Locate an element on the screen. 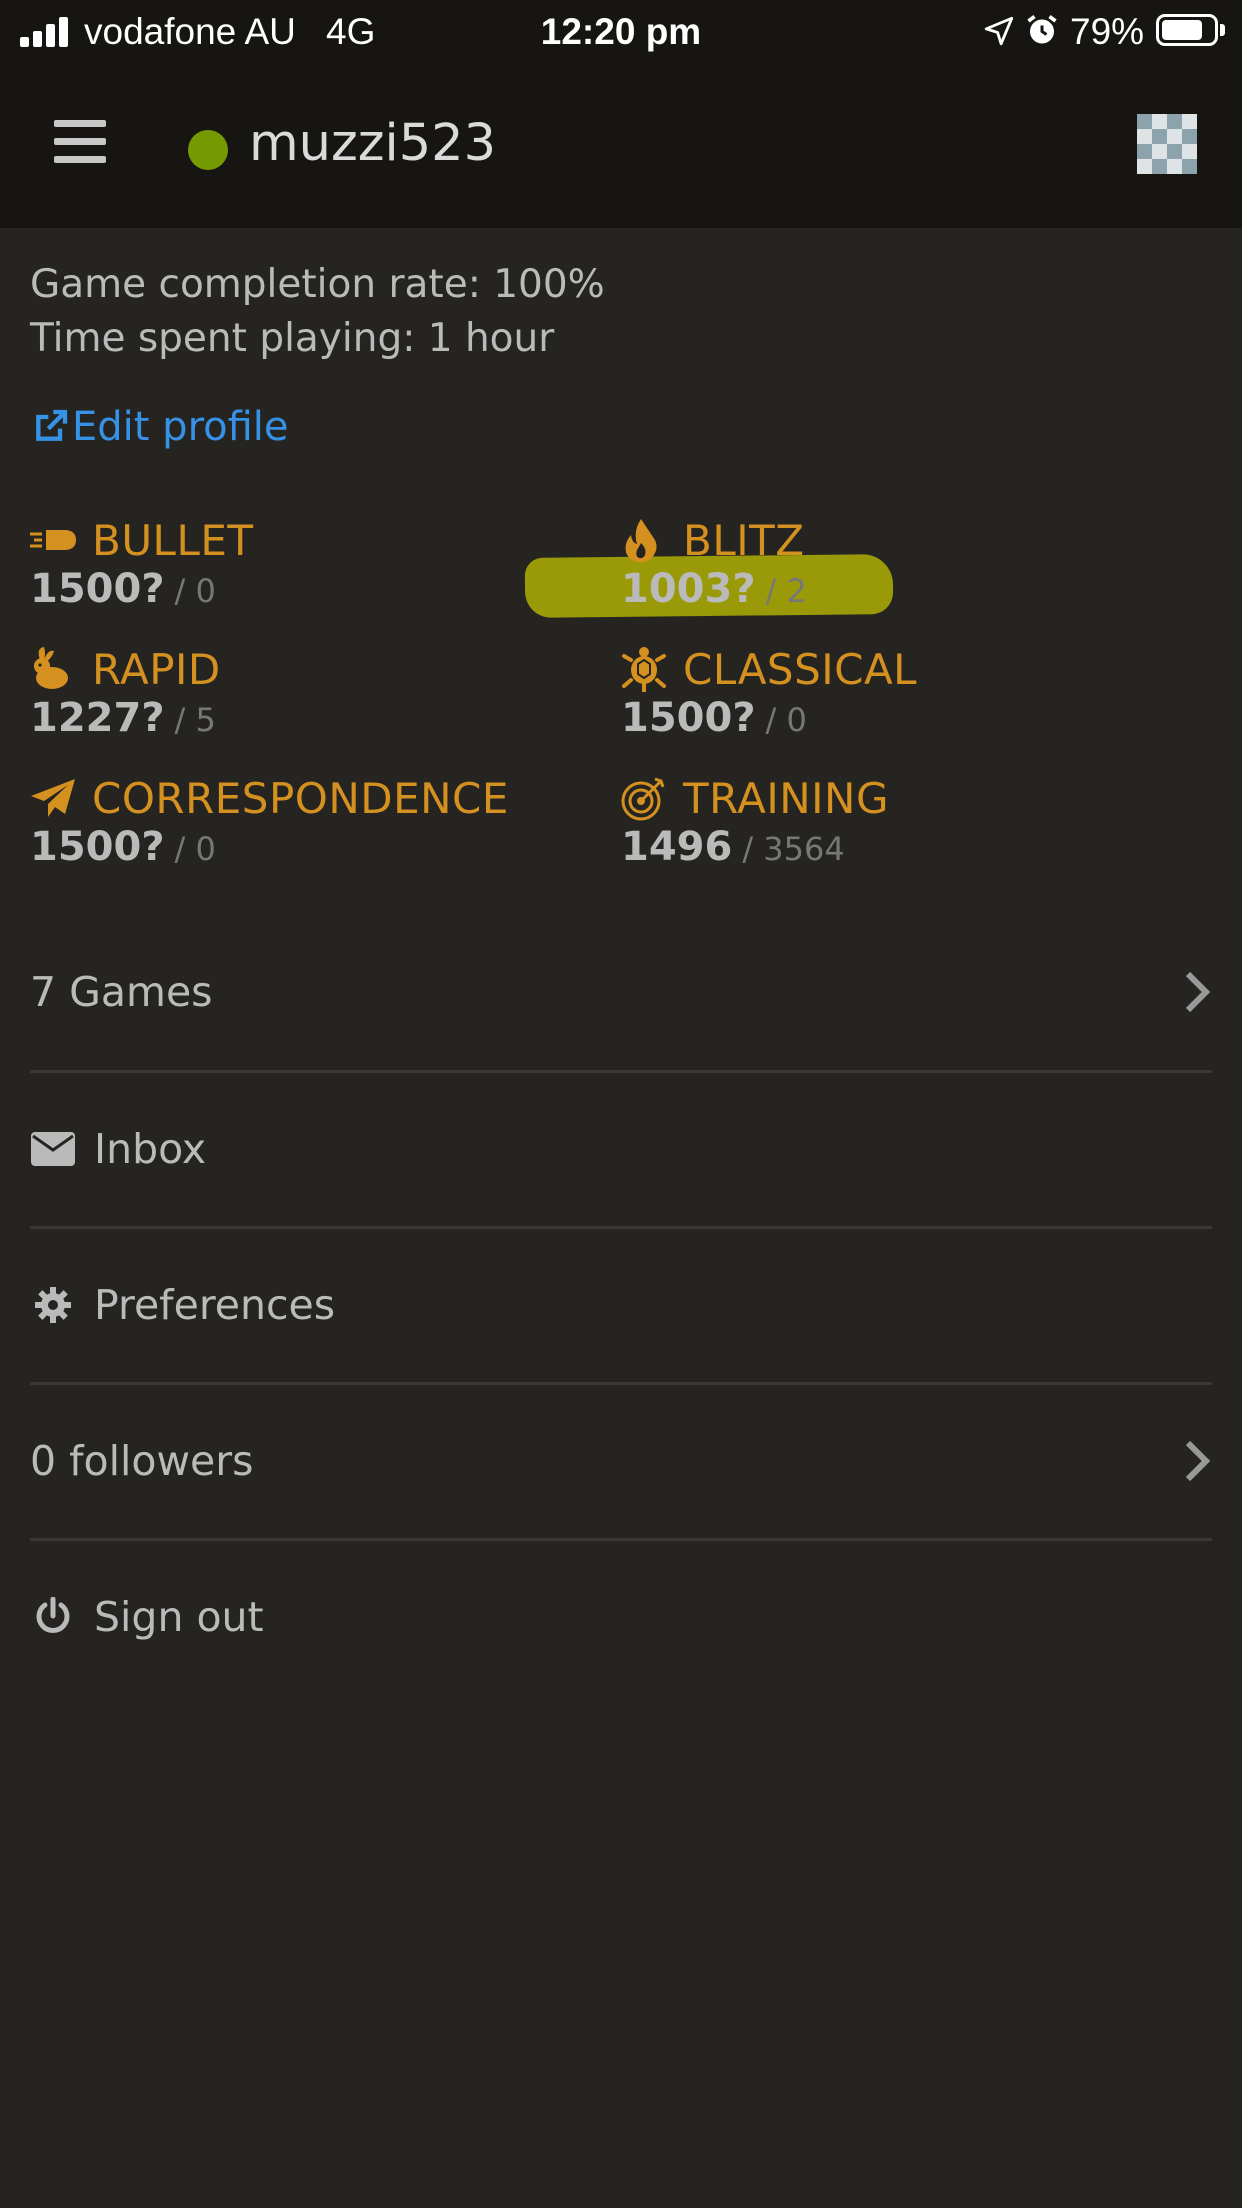 This screenshot has height=2208, width=1242. battery-fill is located at coordinates (1182, 30).